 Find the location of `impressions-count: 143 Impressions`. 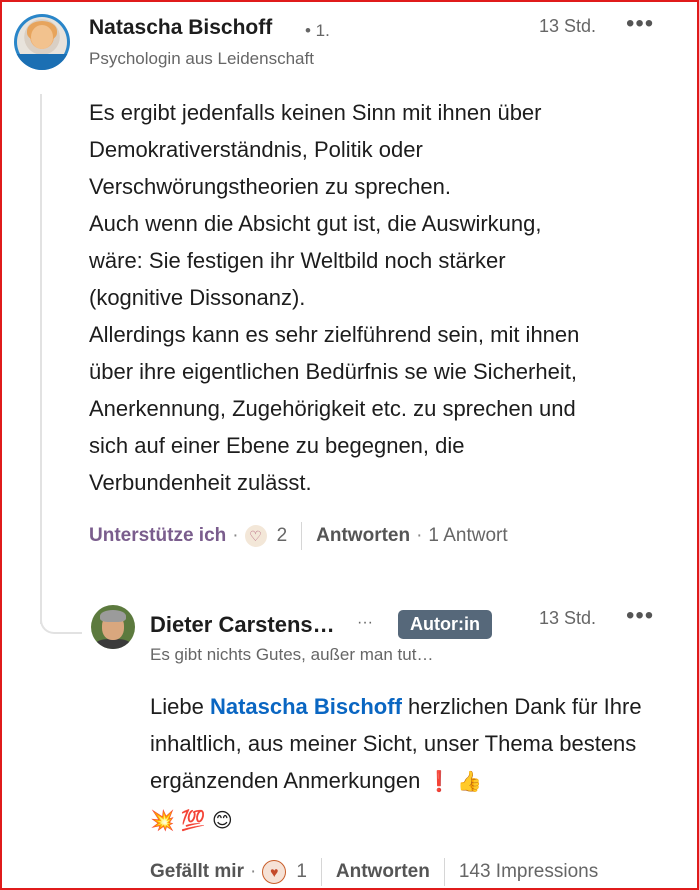

impressions-count: 143 Impressions is located at coordinates (528, 872).